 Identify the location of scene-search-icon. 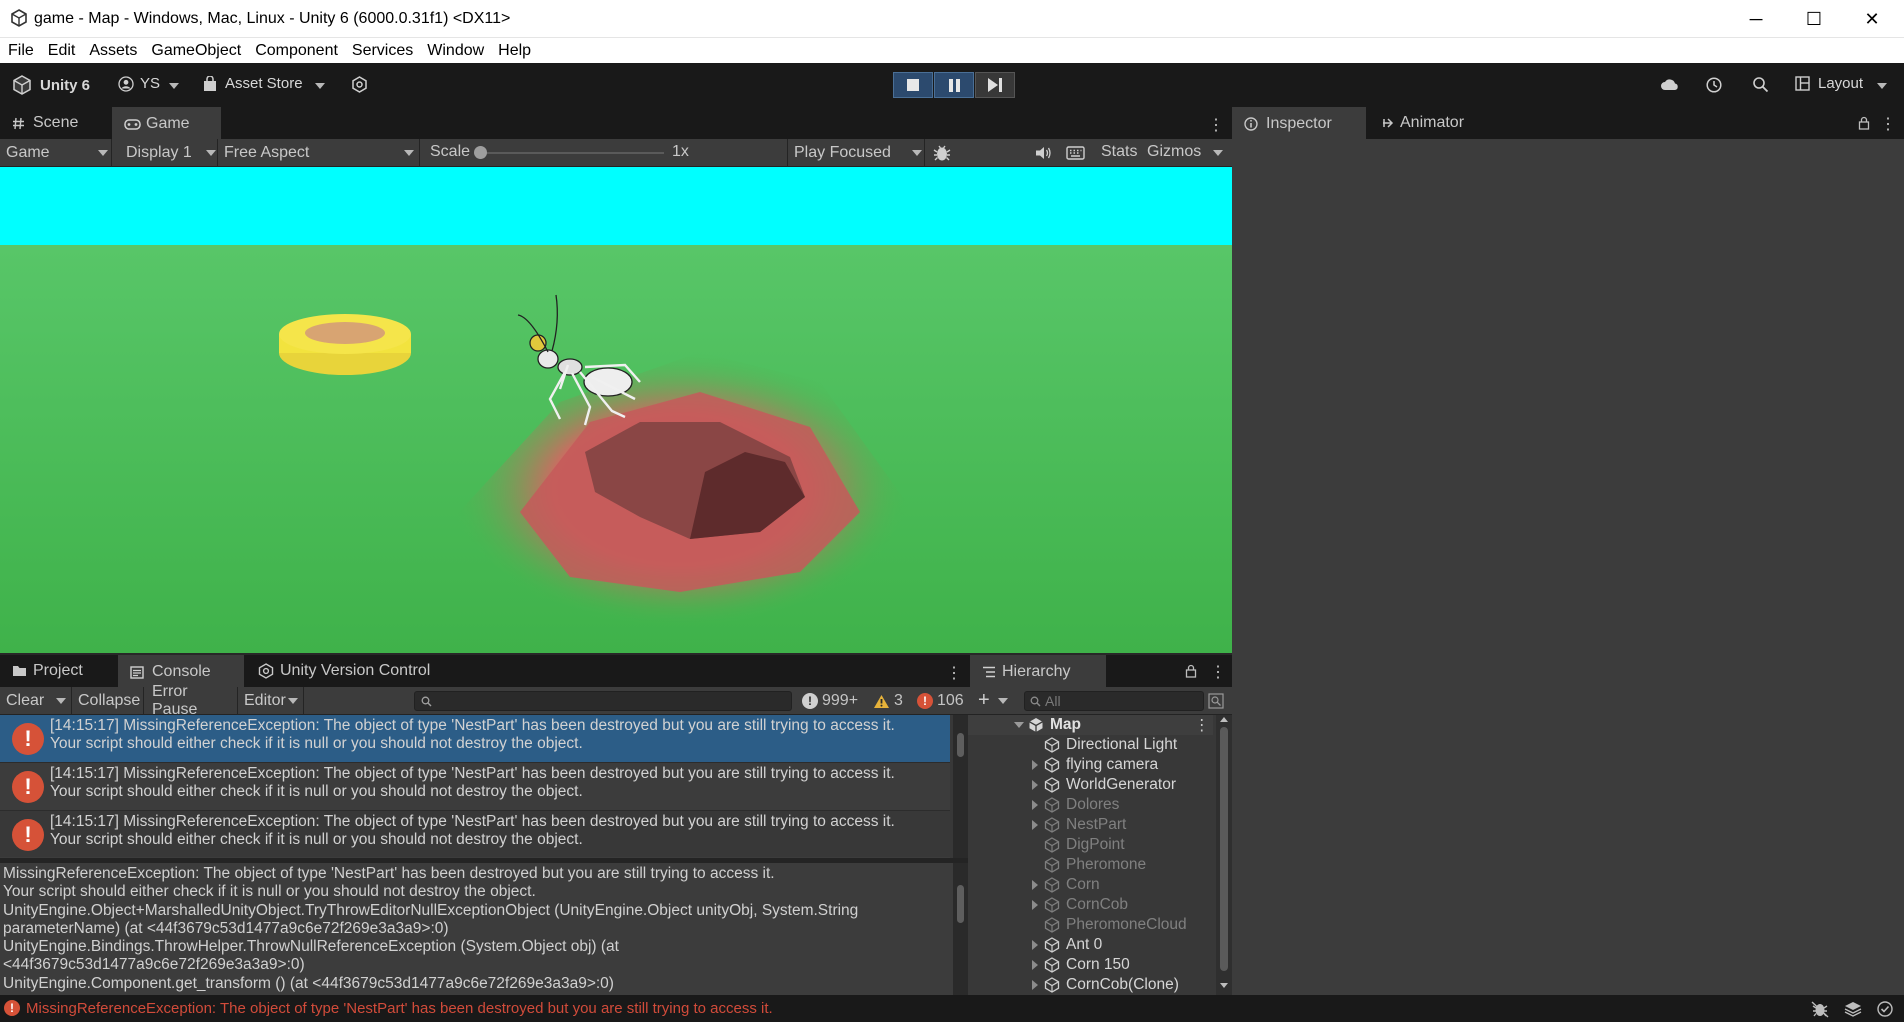
(1216, 701).